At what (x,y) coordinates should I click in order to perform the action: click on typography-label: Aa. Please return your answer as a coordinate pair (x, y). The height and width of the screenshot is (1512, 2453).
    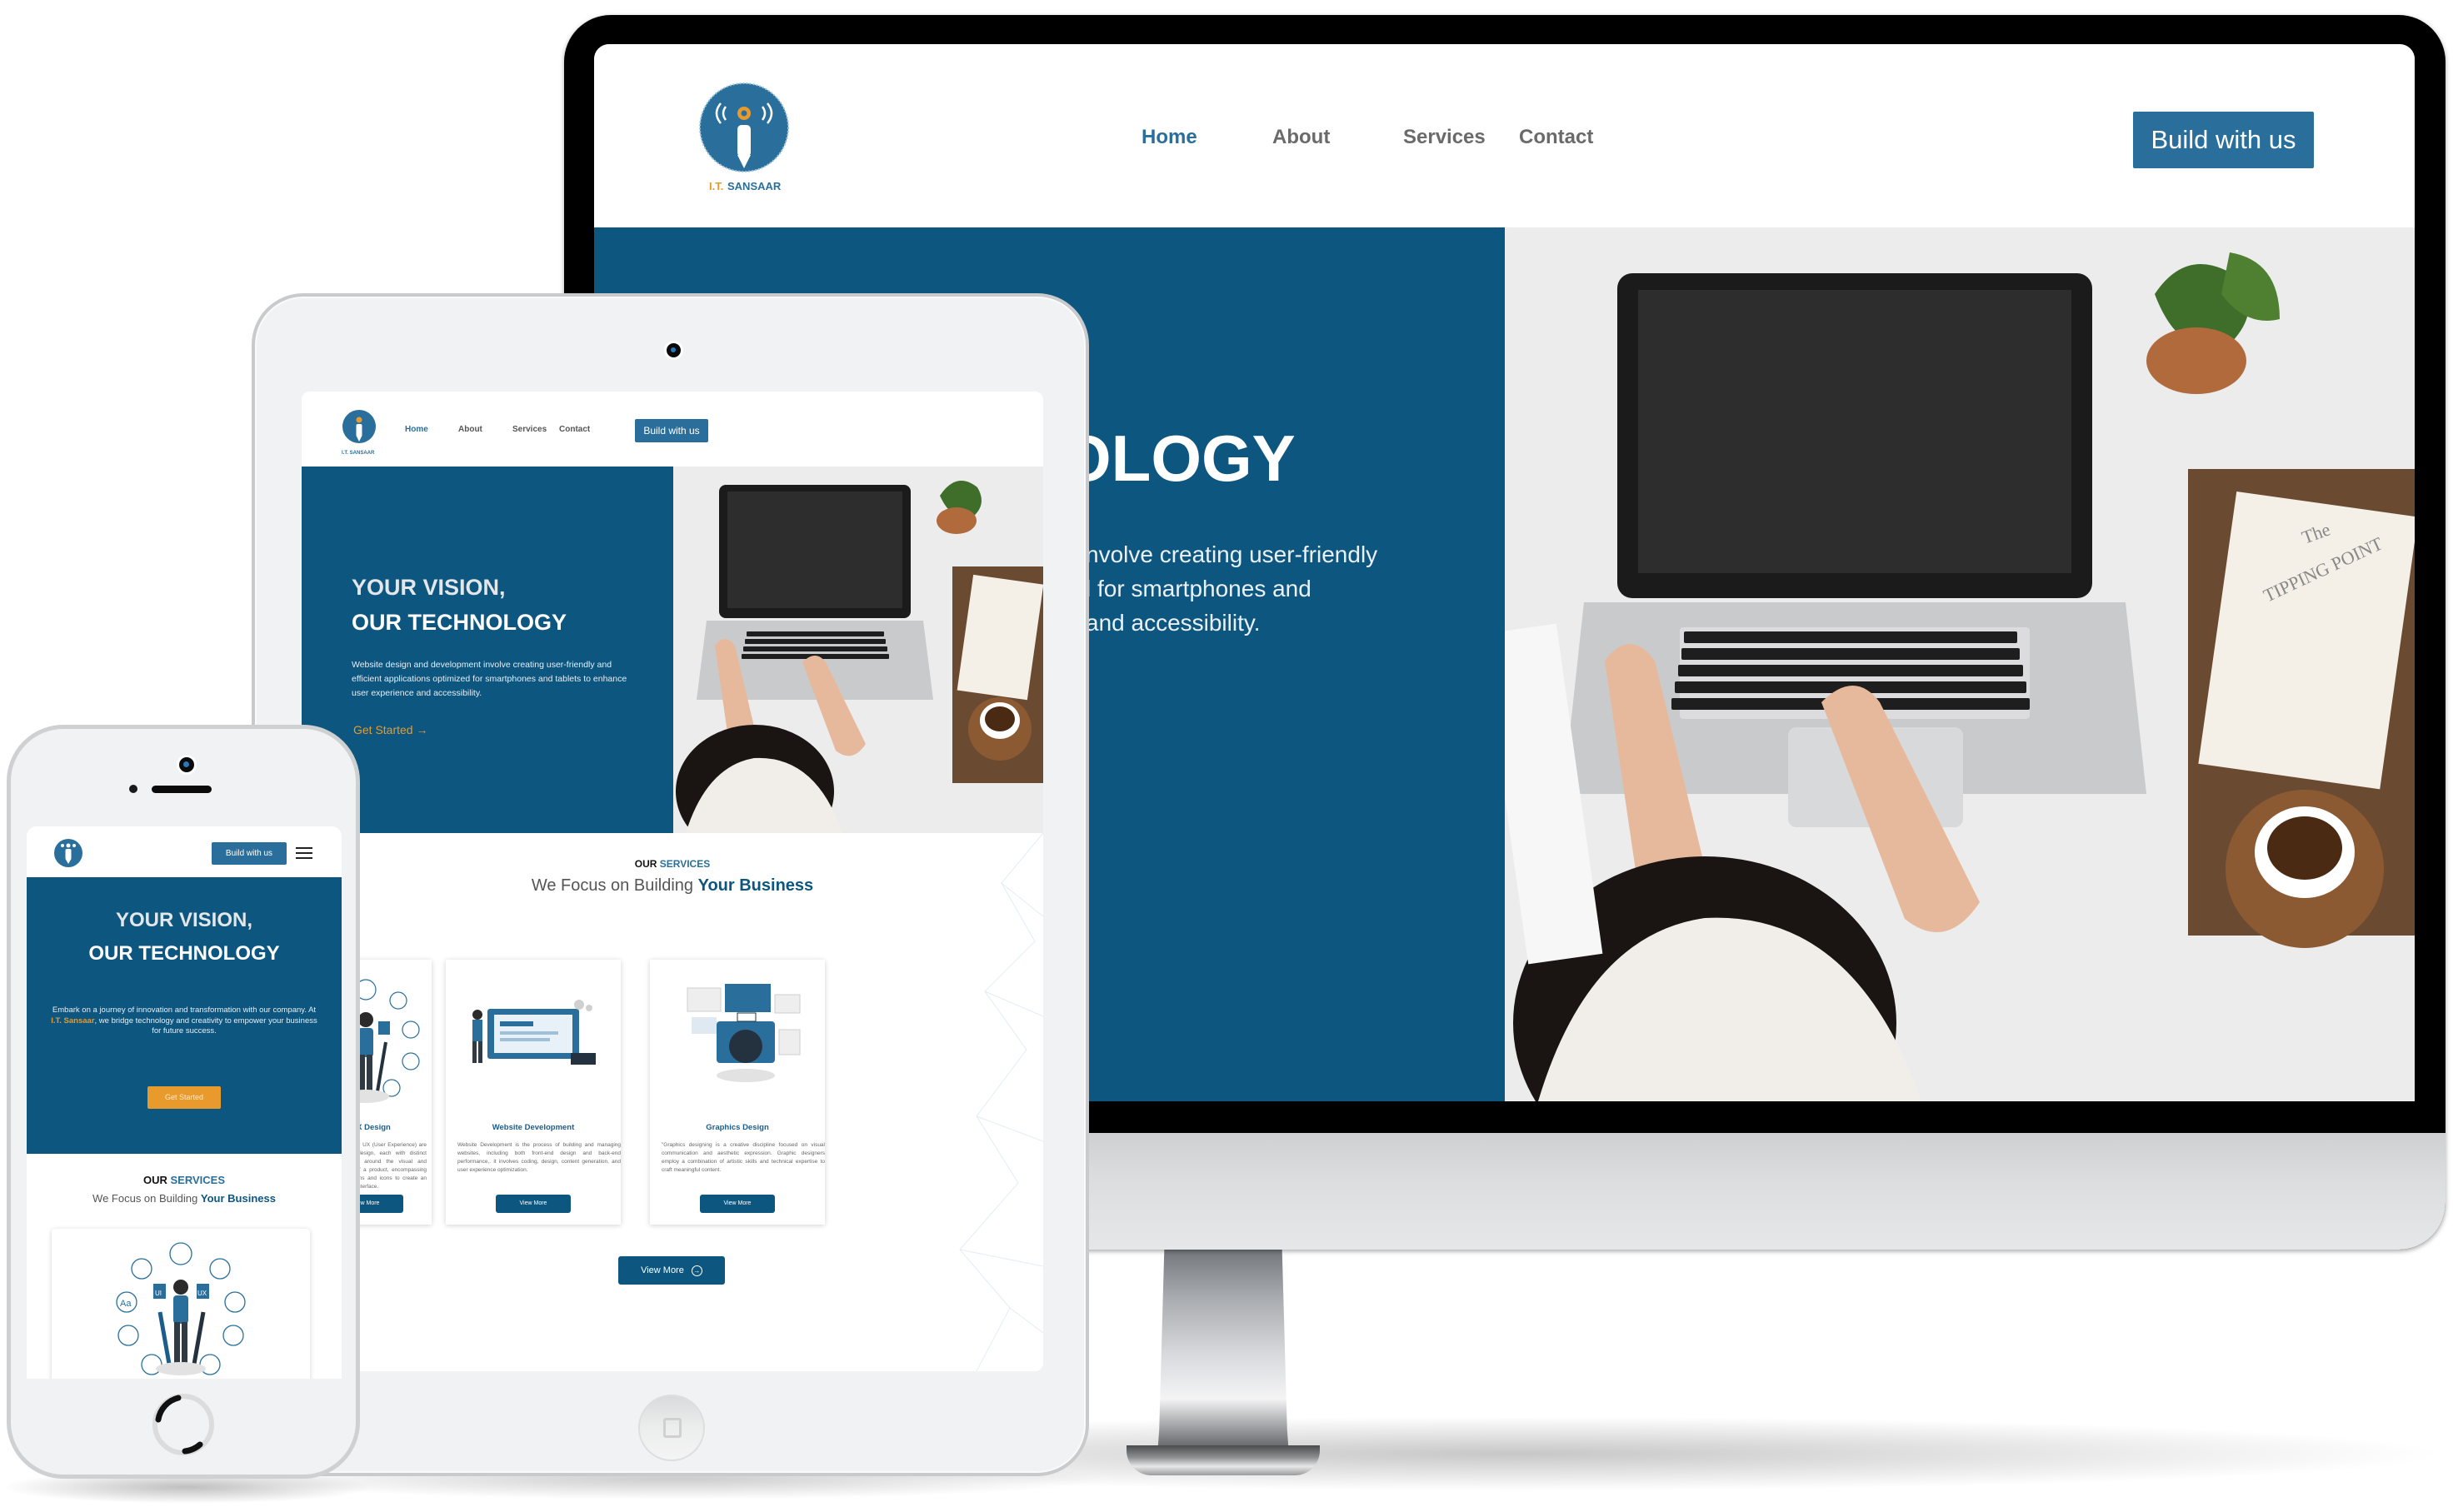
    Looking at the image, I should click on (126, 1304).